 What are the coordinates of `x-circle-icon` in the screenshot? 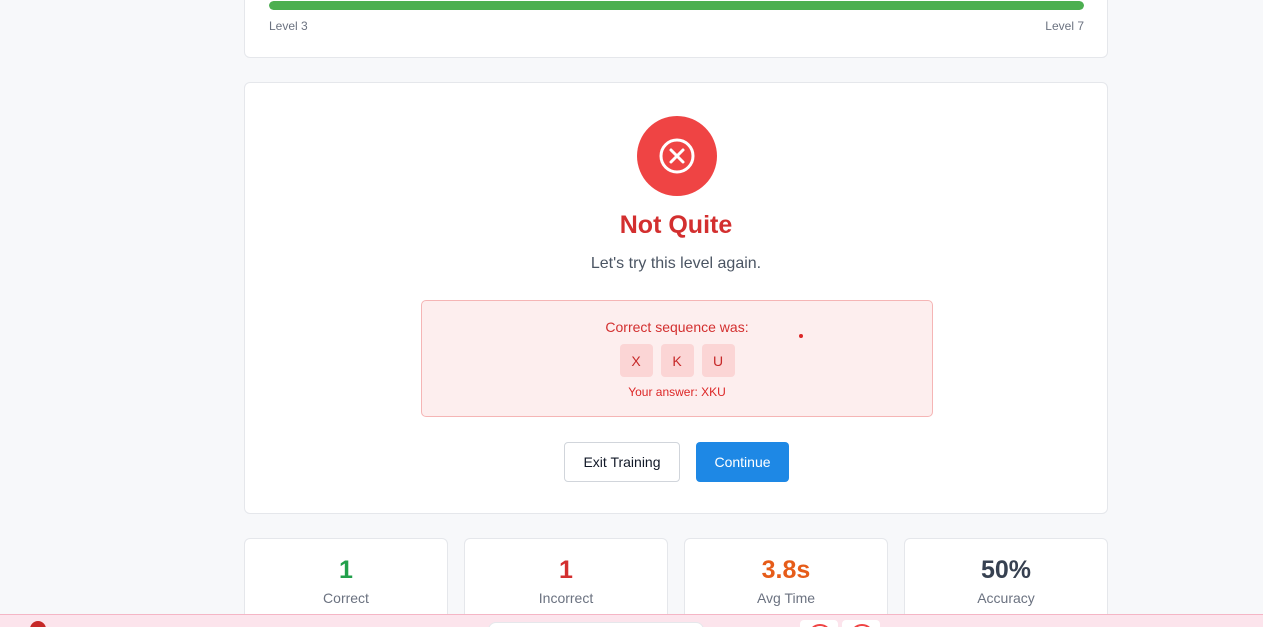 It's located at (677, 156).